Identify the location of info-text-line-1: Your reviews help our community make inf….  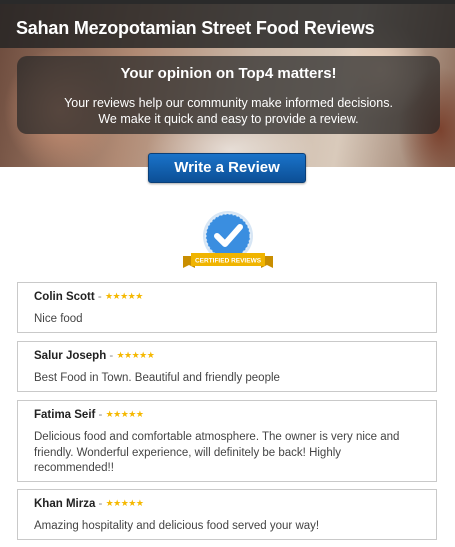
(228, 103).